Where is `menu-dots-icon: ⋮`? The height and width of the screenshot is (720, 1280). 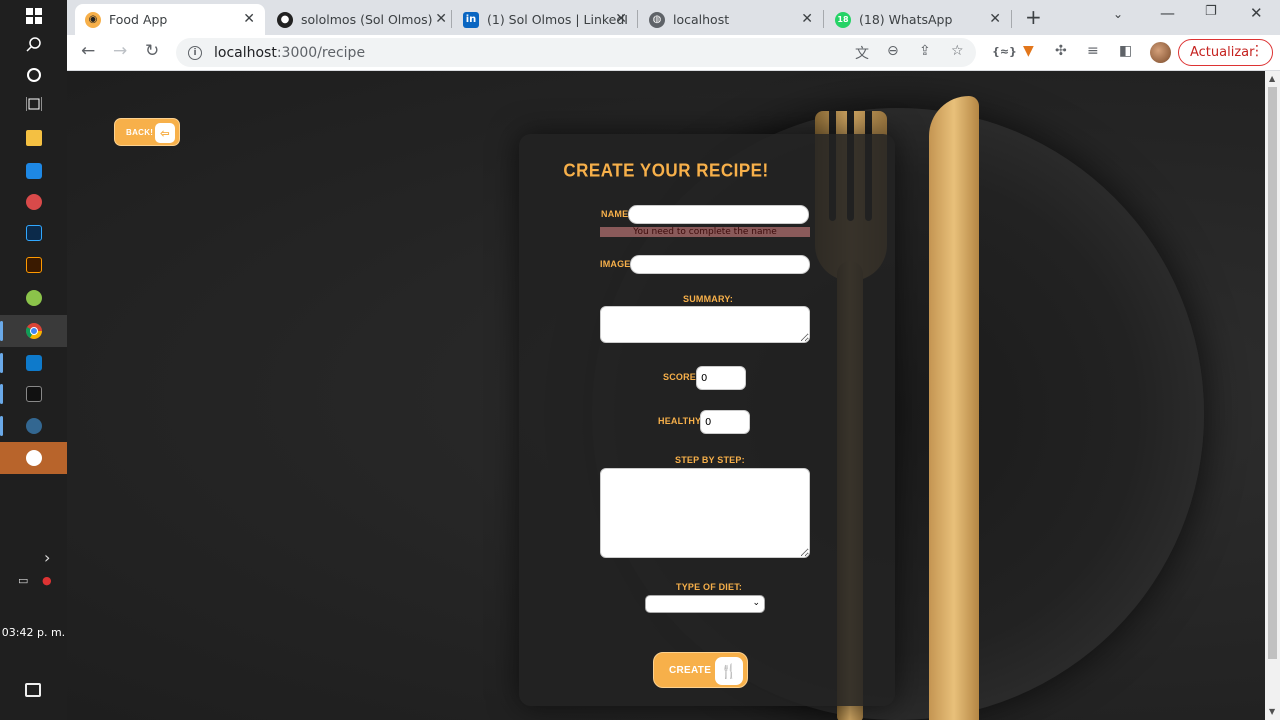 menu-dots-icon: ⋮ is located at coordinates (1257, 51).